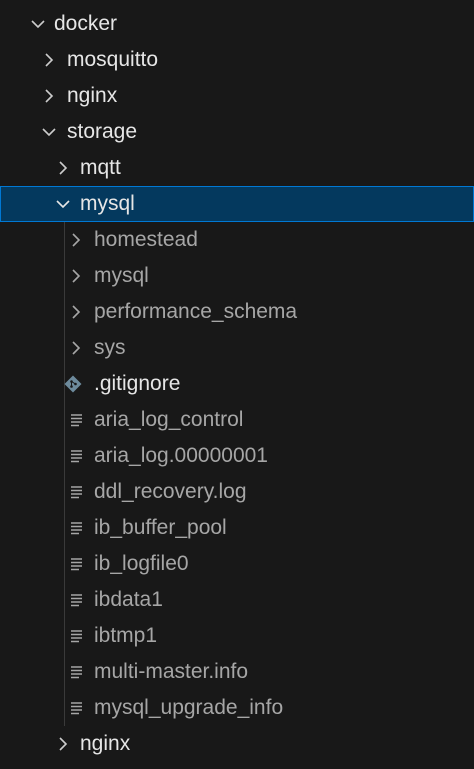 The image size is (474, 769). I want to click on tree-item-label: storage, so click(102, 131).